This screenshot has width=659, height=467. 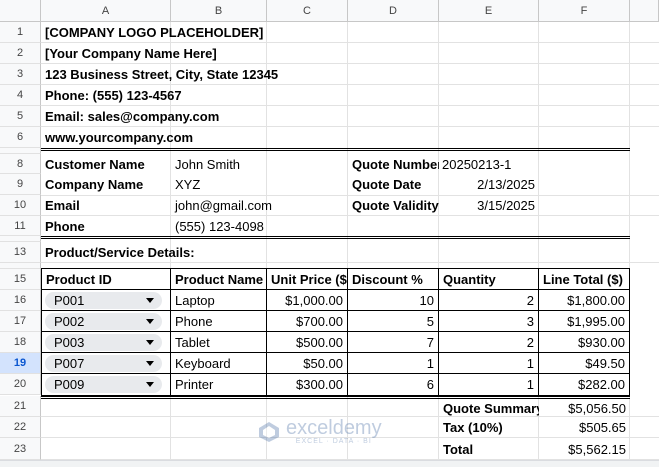 I want to click on watermark-name: exceldemy, so click(x=334, y=428).